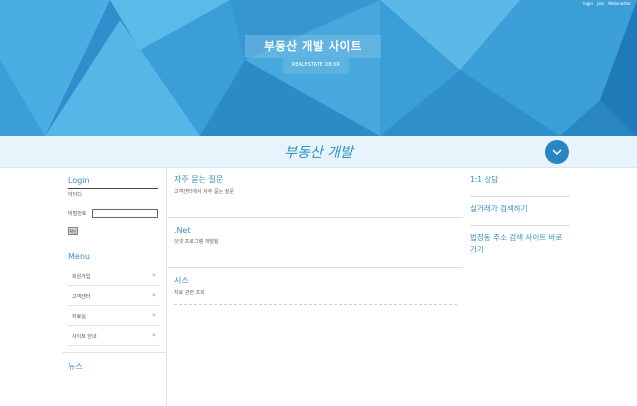  Describe the element at coordinates (113, 188) in the screenshot. I see `id-field` at that location.